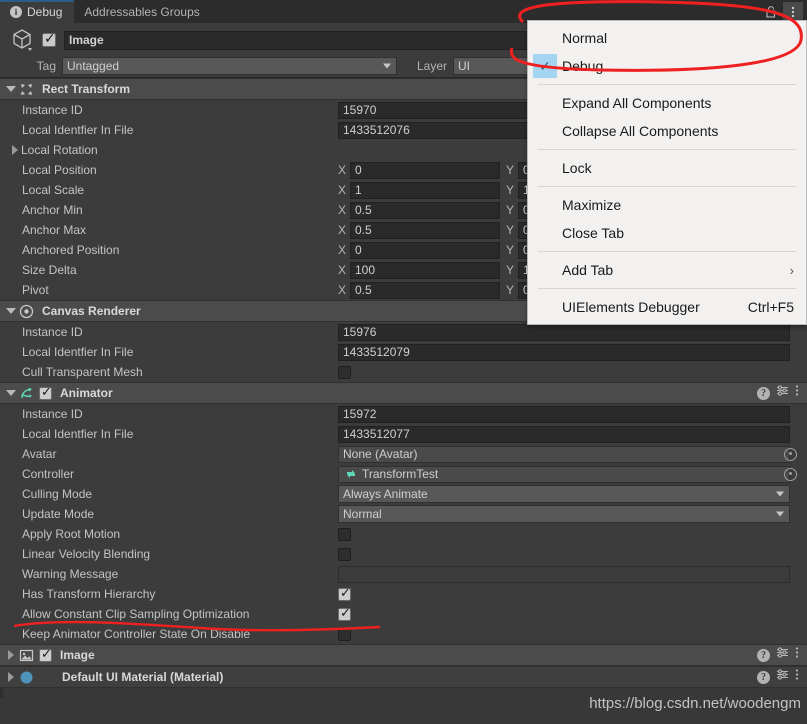 This screenshot has height=724, width=807. I want to click on menu-item-uielements-debugger: UIElements Debugger Ctrl+F5, so click(667, 307).